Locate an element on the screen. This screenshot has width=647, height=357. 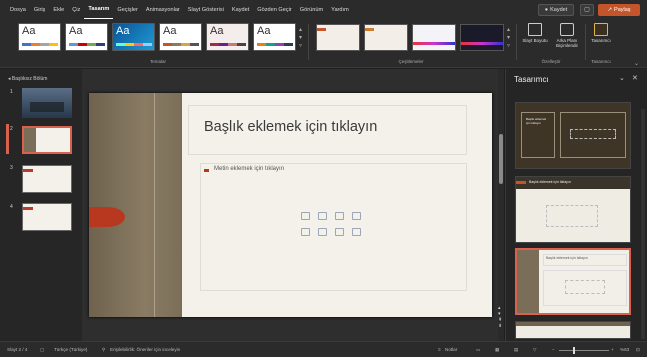
themes-group-label: Temalar is located at coordinates (157, 61).